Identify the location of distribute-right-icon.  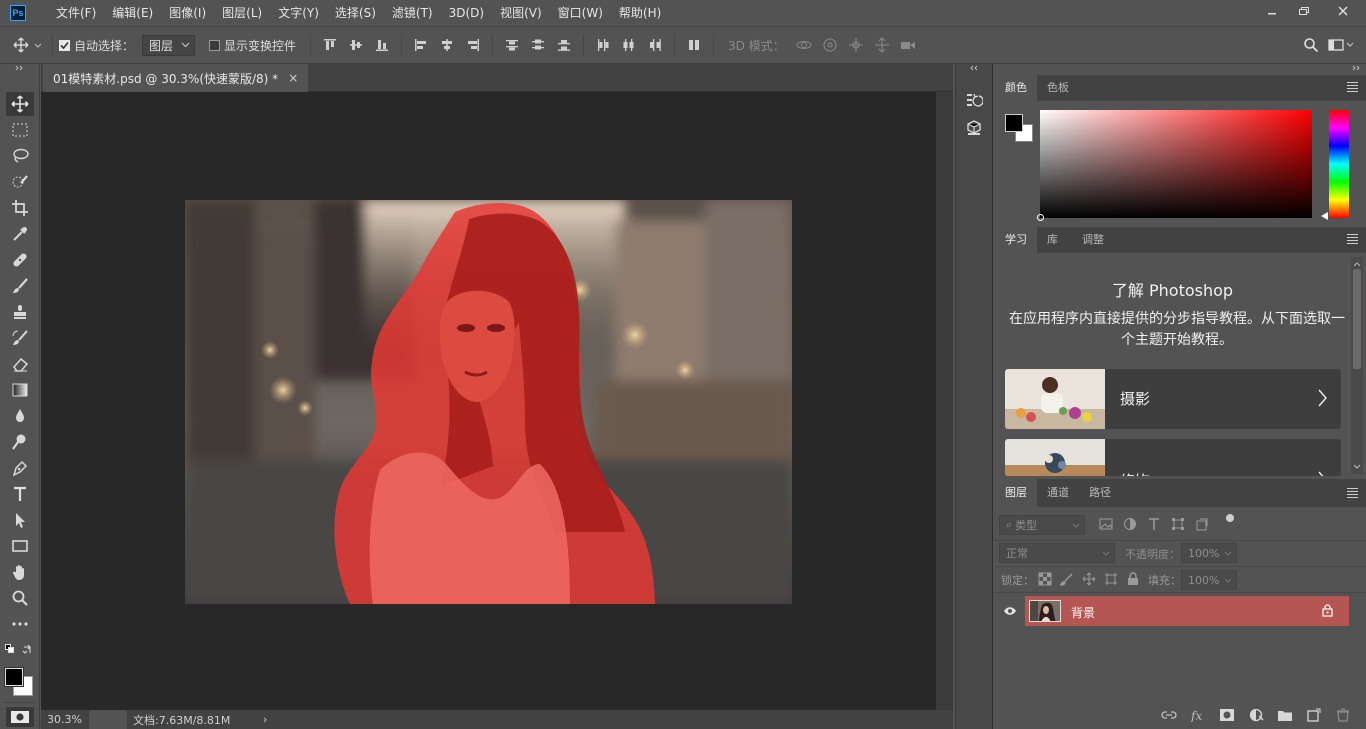
(655, 45).